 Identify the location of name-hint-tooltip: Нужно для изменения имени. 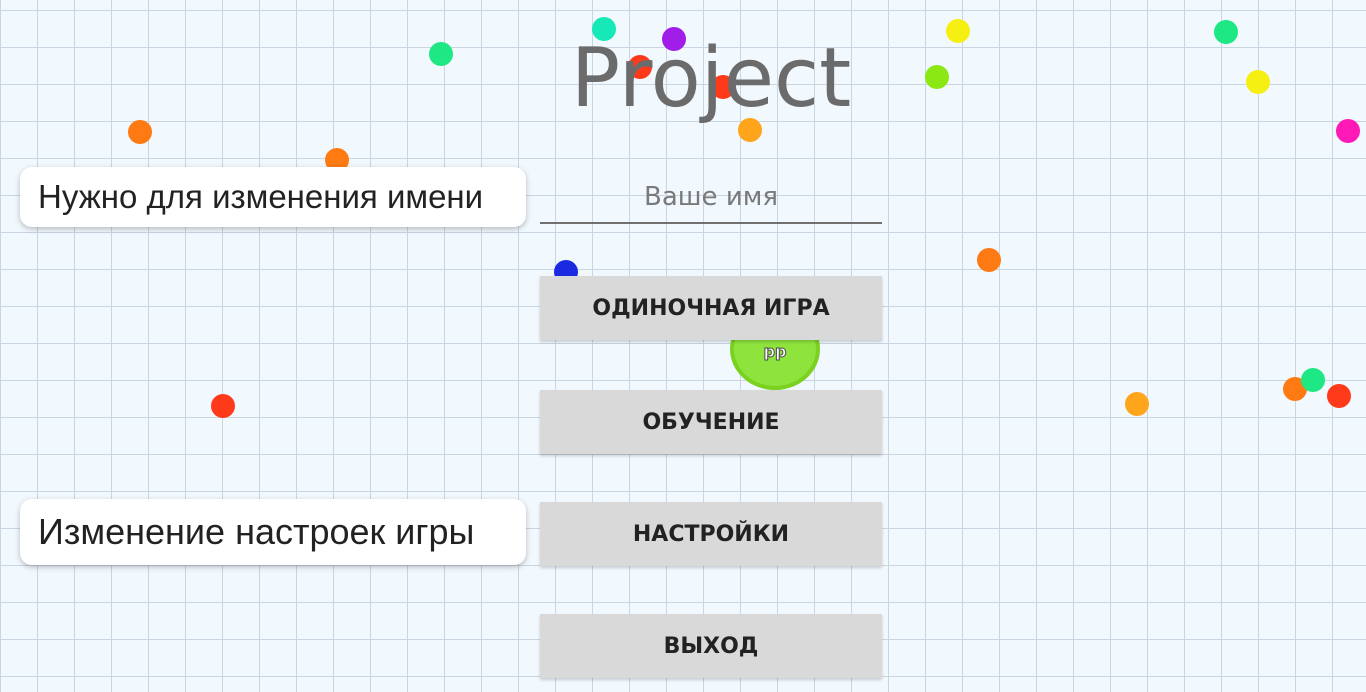
(273, 197).